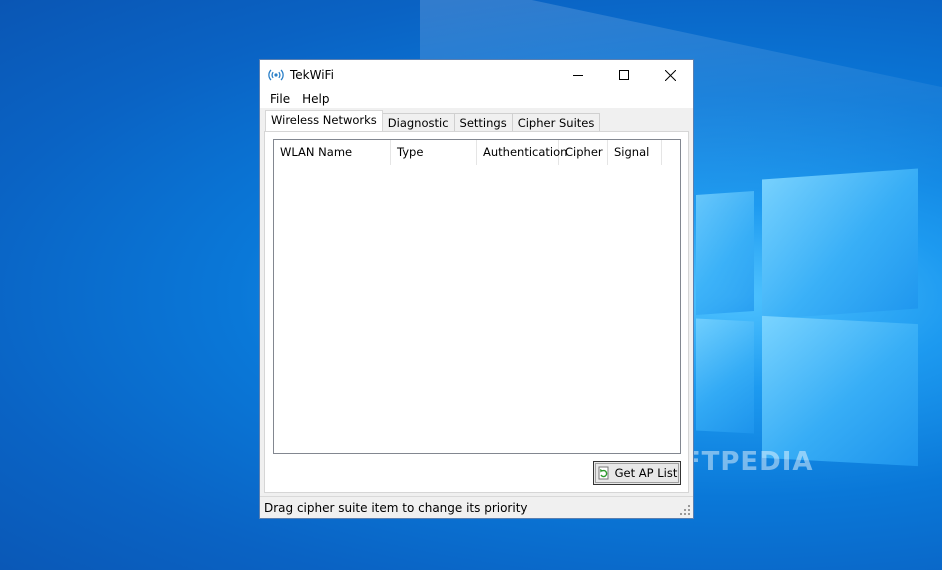 This screenshot has height=570, width=942. What do you see at coordinates (556, 122) in the screenshot?
I see `tab-cipher-suites: Cipher Suites` at bounding box center [556, 122].